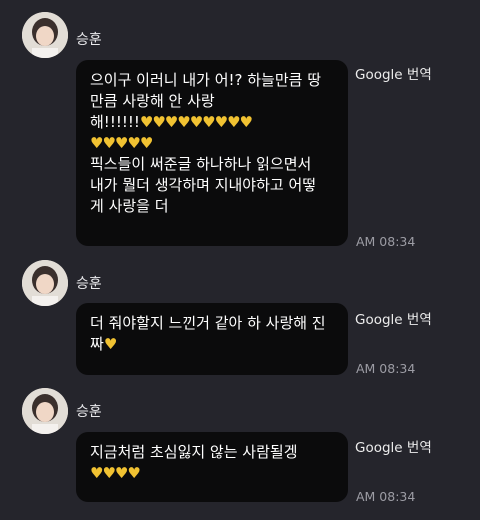  I want to click on message-line: ♥♥♥♥♥, so click(212, 143).